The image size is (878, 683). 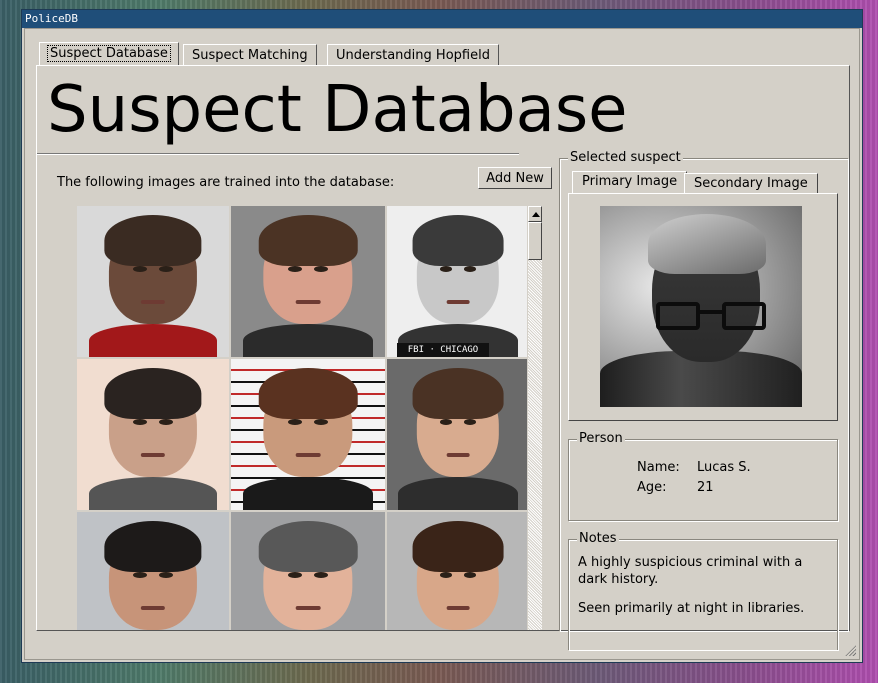 I want to click on tab-understanding-hopfield: Understanding Hopfield, so click(x=413, y=55).